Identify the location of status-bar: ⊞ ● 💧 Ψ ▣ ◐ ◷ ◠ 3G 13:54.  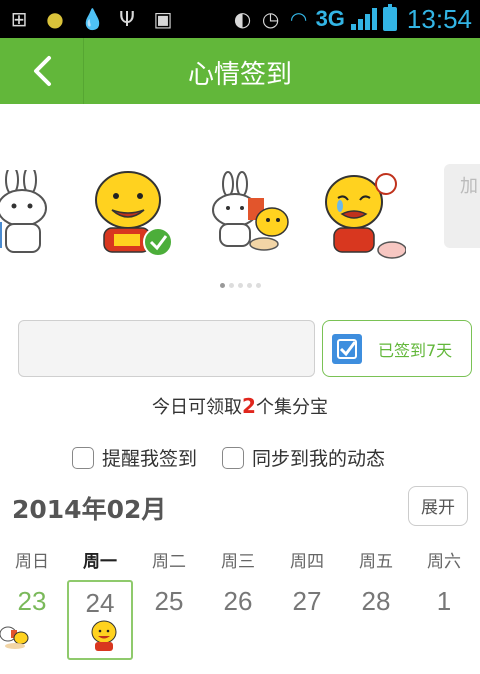
(240, 19).